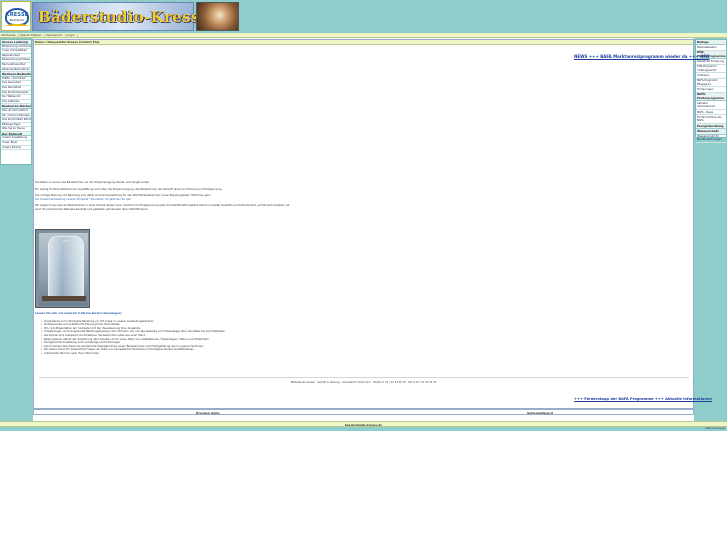 This screenshot has height=545, width=727. What do you see at coordinates (64, 298) in the screenshot?
I see `shower-tray` at bounding box center [64, 298].